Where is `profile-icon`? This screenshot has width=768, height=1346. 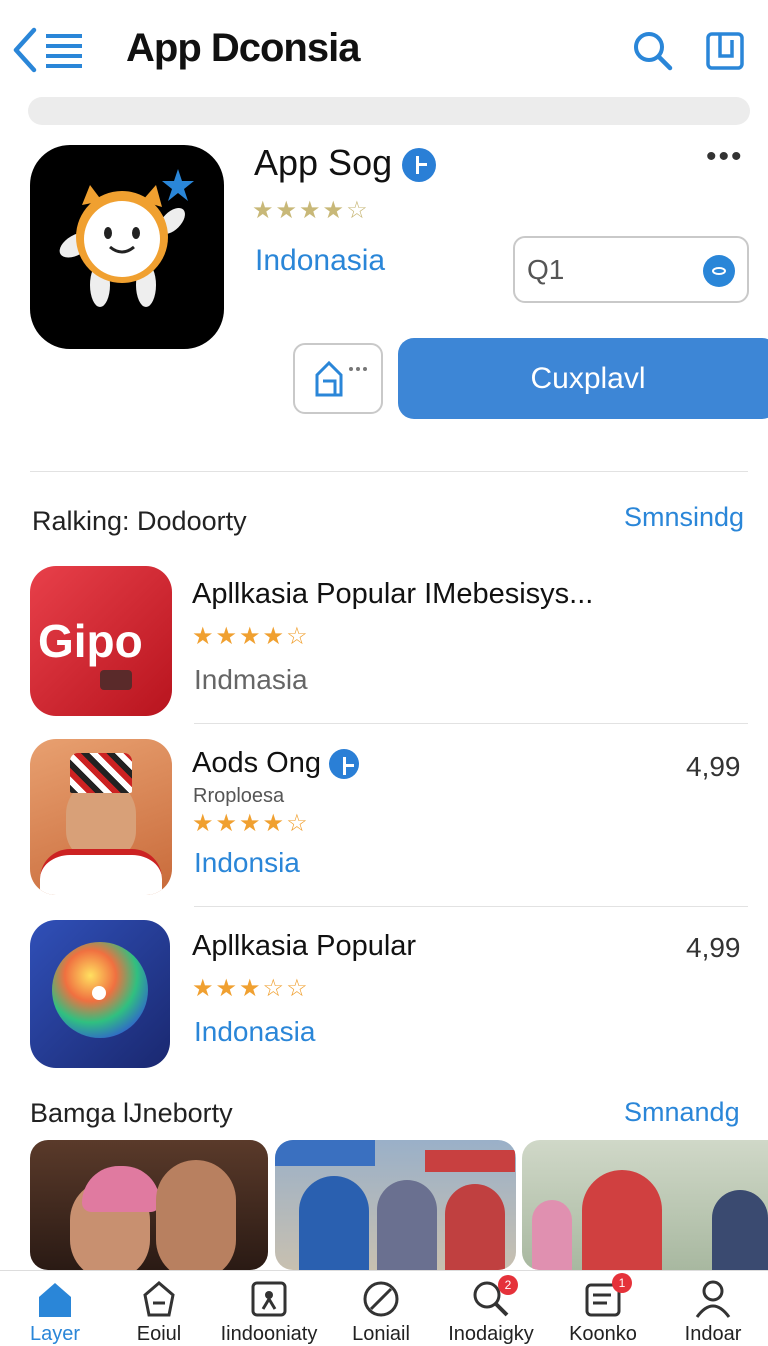
profile-icon is located at coordinates (713, 1299).